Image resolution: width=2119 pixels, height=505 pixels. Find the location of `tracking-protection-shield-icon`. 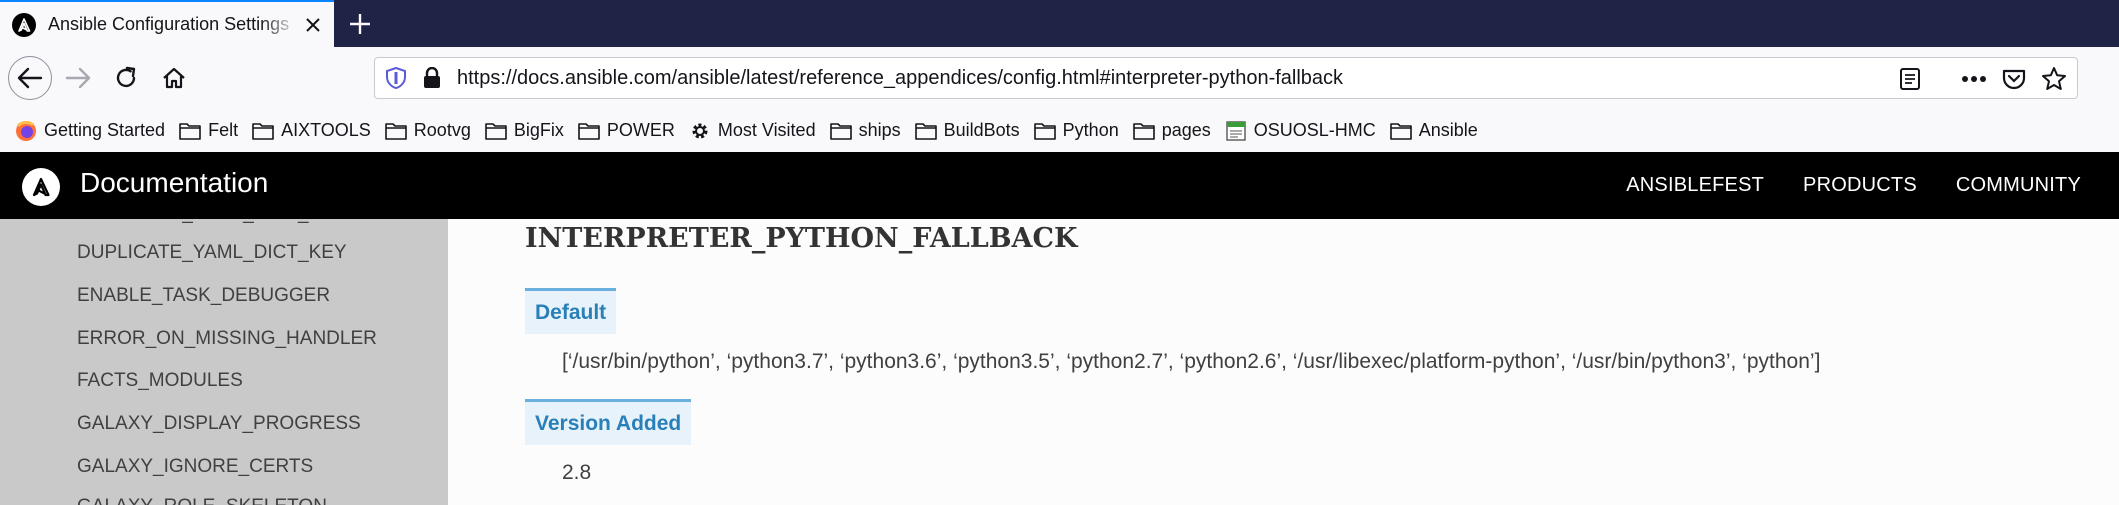

tracking-protection-shield-icon is located at coordinates (396, 78).